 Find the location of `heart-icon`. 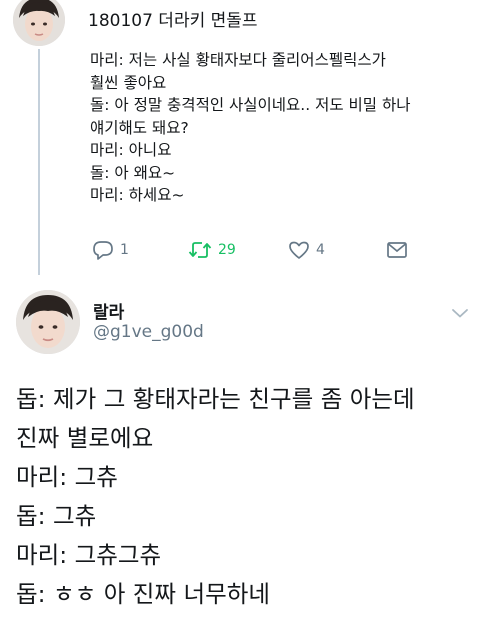

heart-icon is located at coordinates (299, 250).